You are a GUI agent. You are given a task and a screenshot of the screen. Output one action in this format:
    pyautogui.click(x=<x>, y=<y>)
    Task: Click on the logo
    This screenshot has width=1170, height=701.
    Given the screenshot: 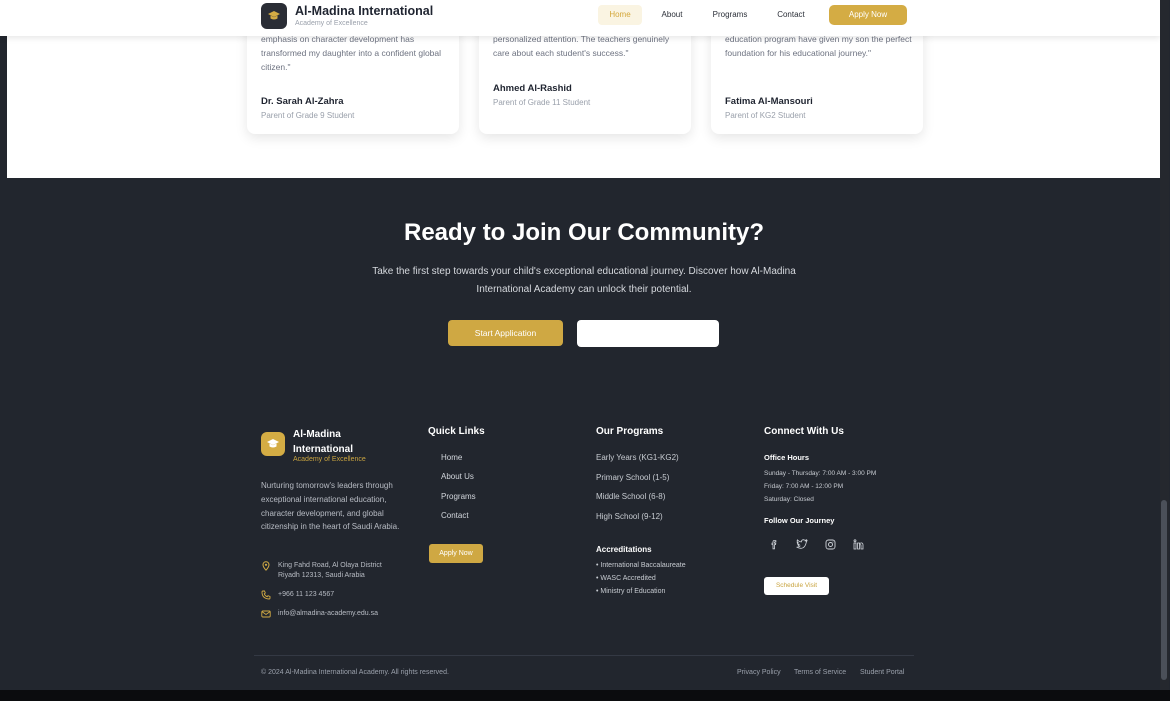 What is the action you would take?
    pyautogui.click(x=274, y=16)
    